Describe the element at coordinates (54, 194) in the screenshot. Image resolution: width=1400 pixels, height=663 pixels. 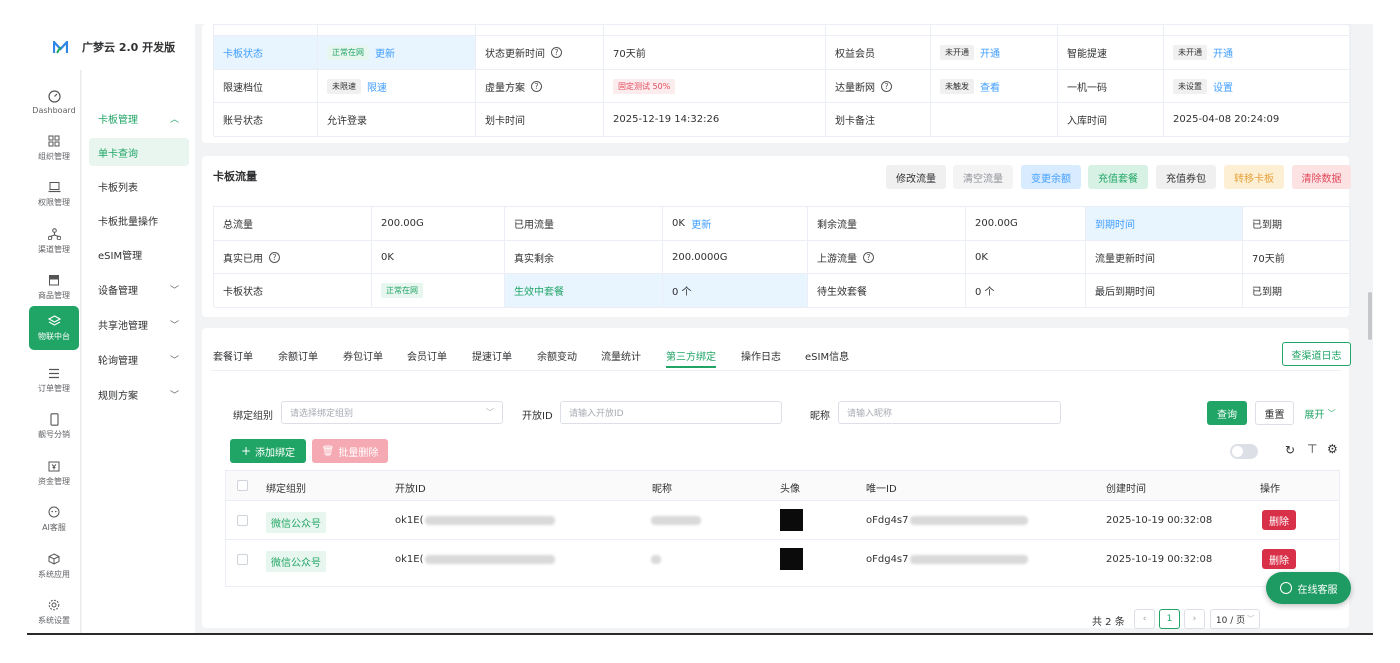
I see `rail-item-permission: 权限管理` at that location.